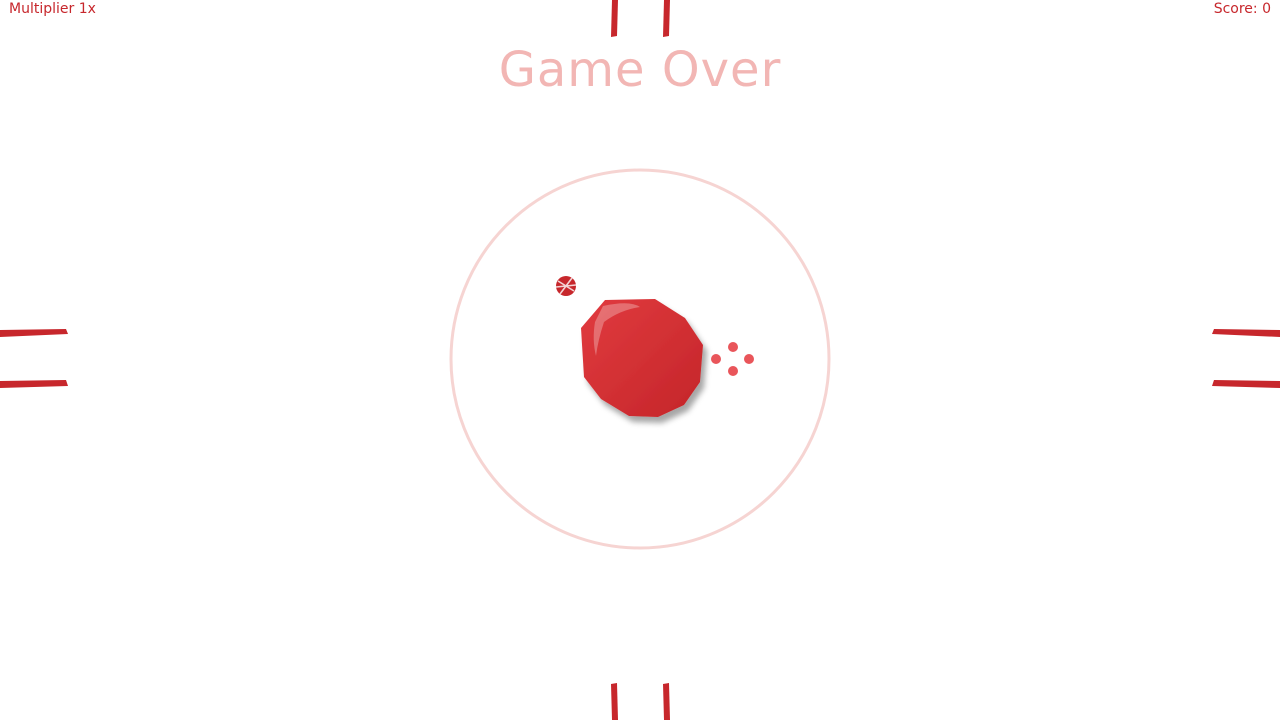 The image size is (1280, 720). What do you see at coordinates (640, 701) in the screenshot?
I see `bottom-gate` at bounding box center [640, 701].